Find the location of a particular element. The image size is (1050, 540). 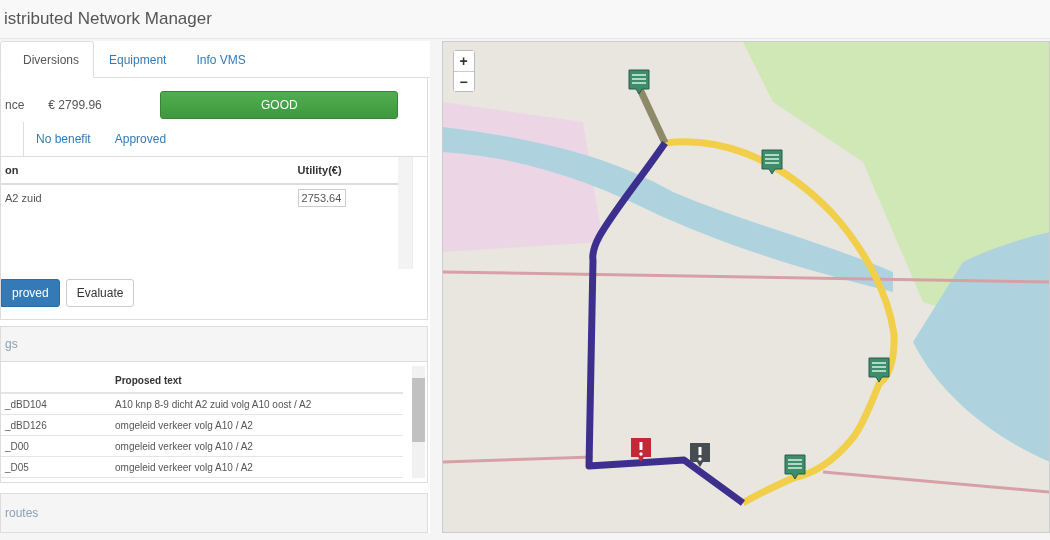

table-cell-text: A10 knp 8-9 dicht A2 zuid volg A10 oost / A2 is located at coordinates (214, 404).